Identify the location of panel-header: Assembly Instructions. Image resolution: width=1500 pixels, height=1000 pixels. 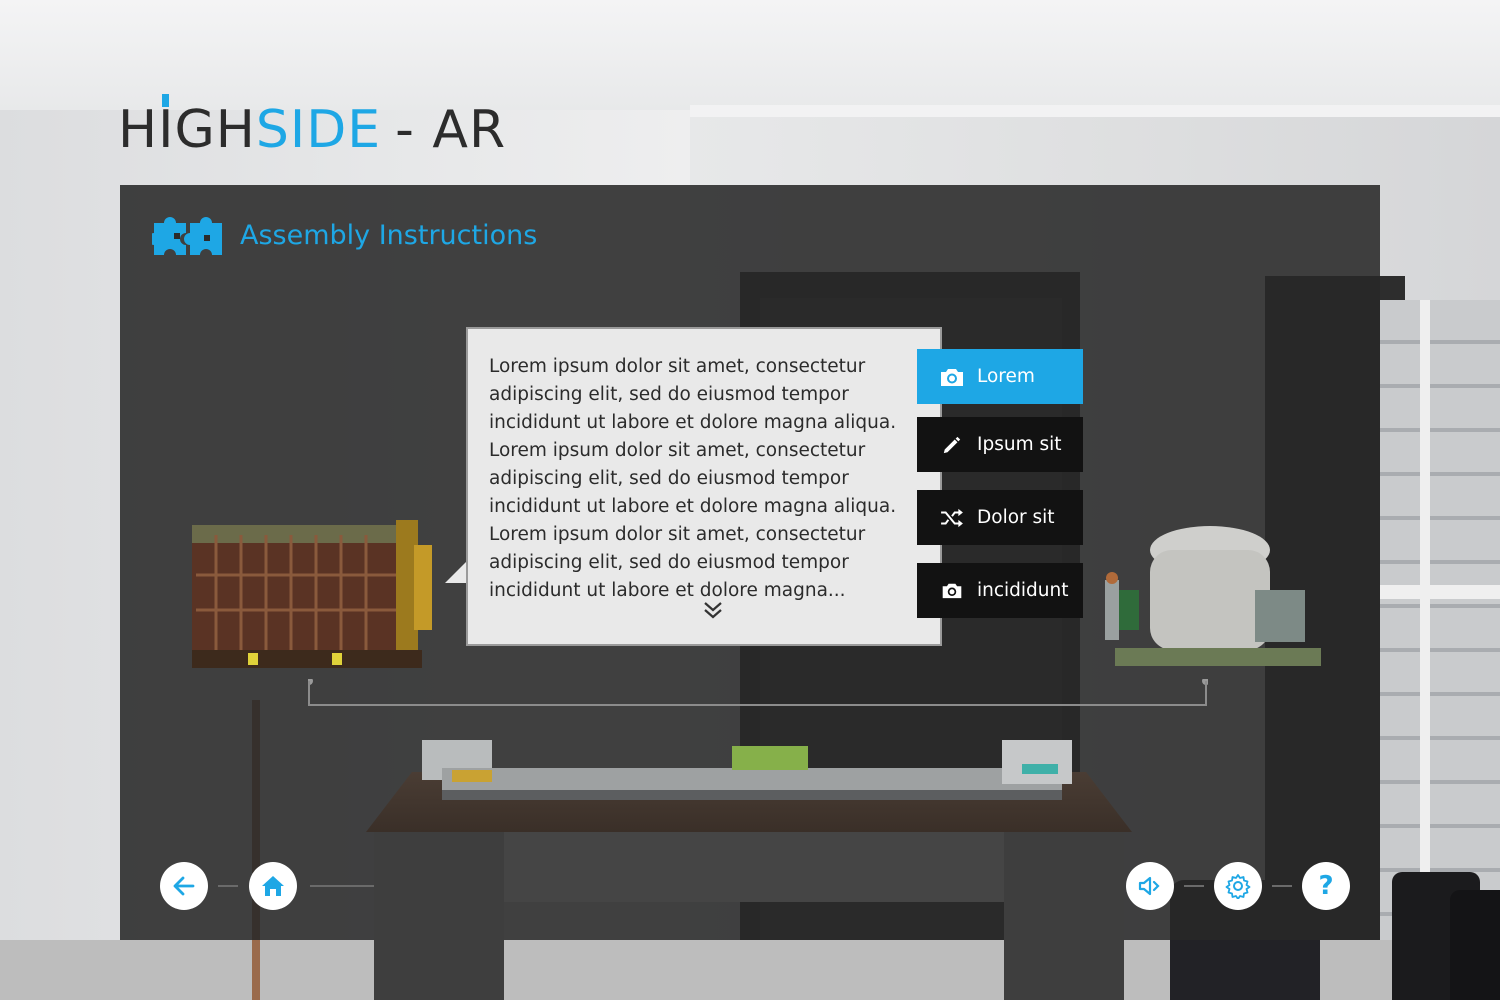
(344, 235).